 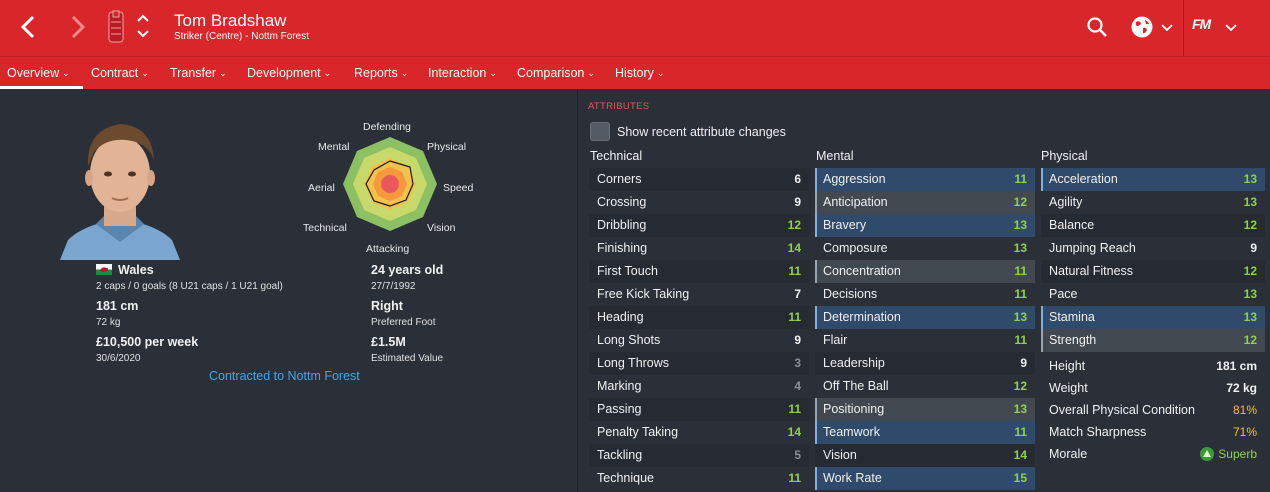 What do you see at coordinates (321, 188) in the screenshot?
I see `radar-label-aerial: Aerial` at bounding box center [321, 188].